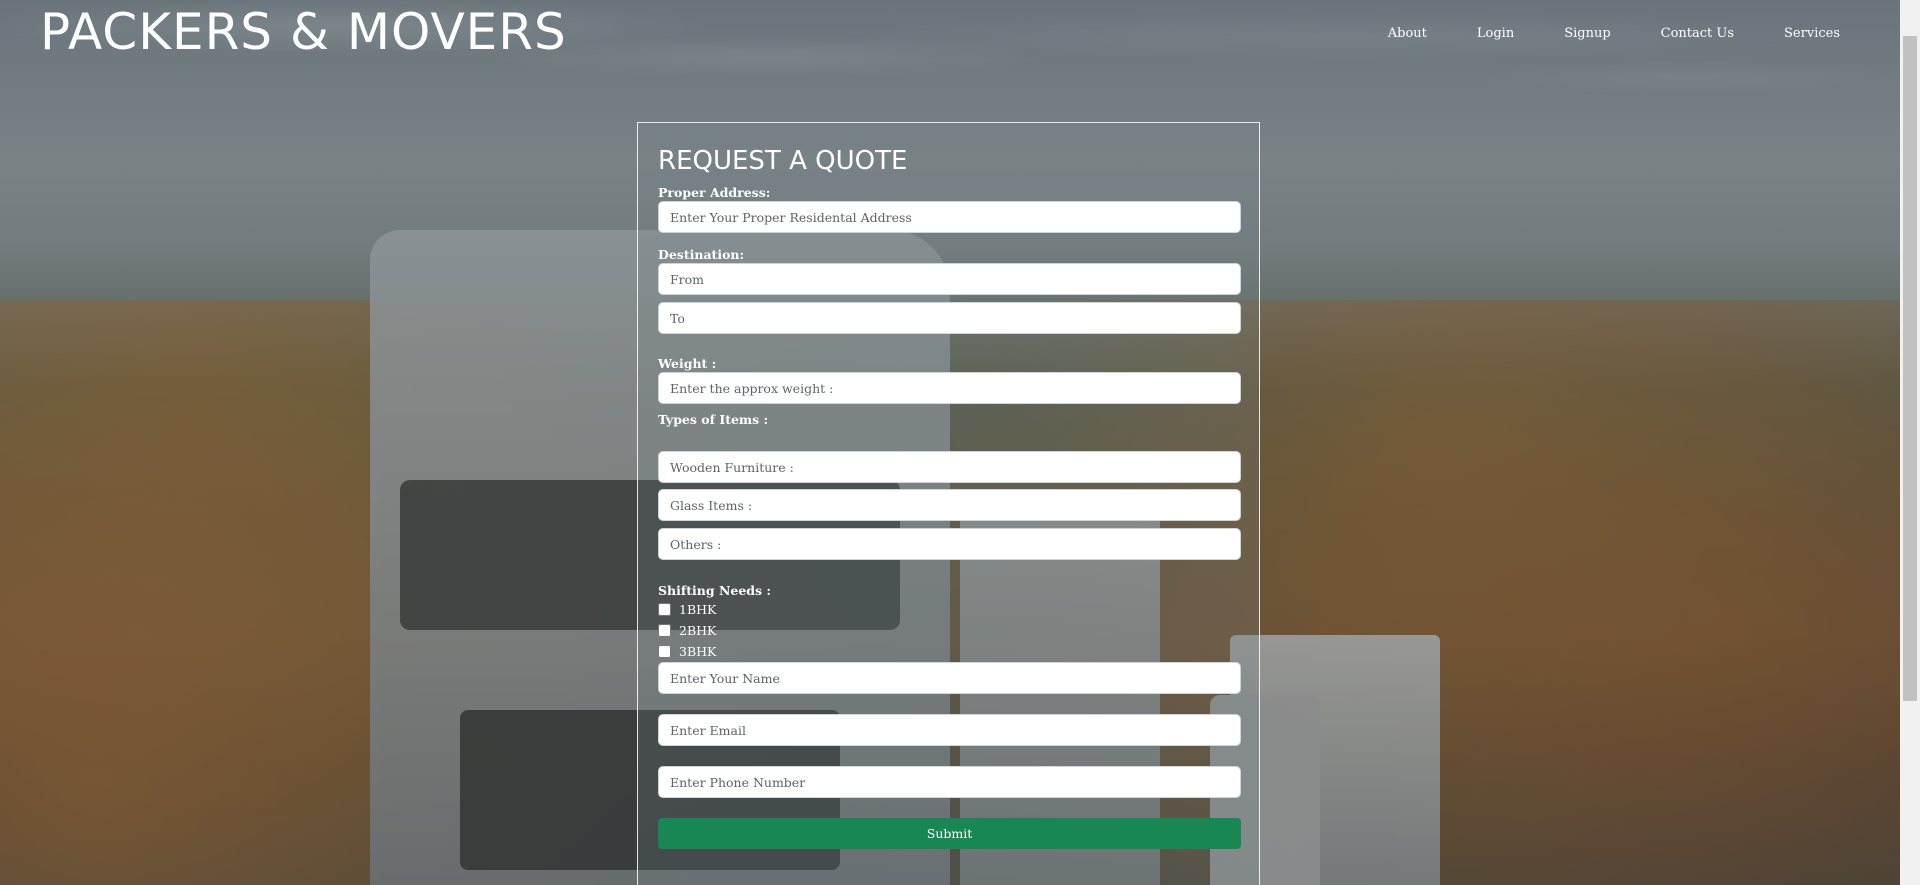 The width and height of the screenshot is (1920, 885). Describe the element at coordinates (1697, 33) in the screenshot. I see `nav-contact-us: Contact Us` at that location.